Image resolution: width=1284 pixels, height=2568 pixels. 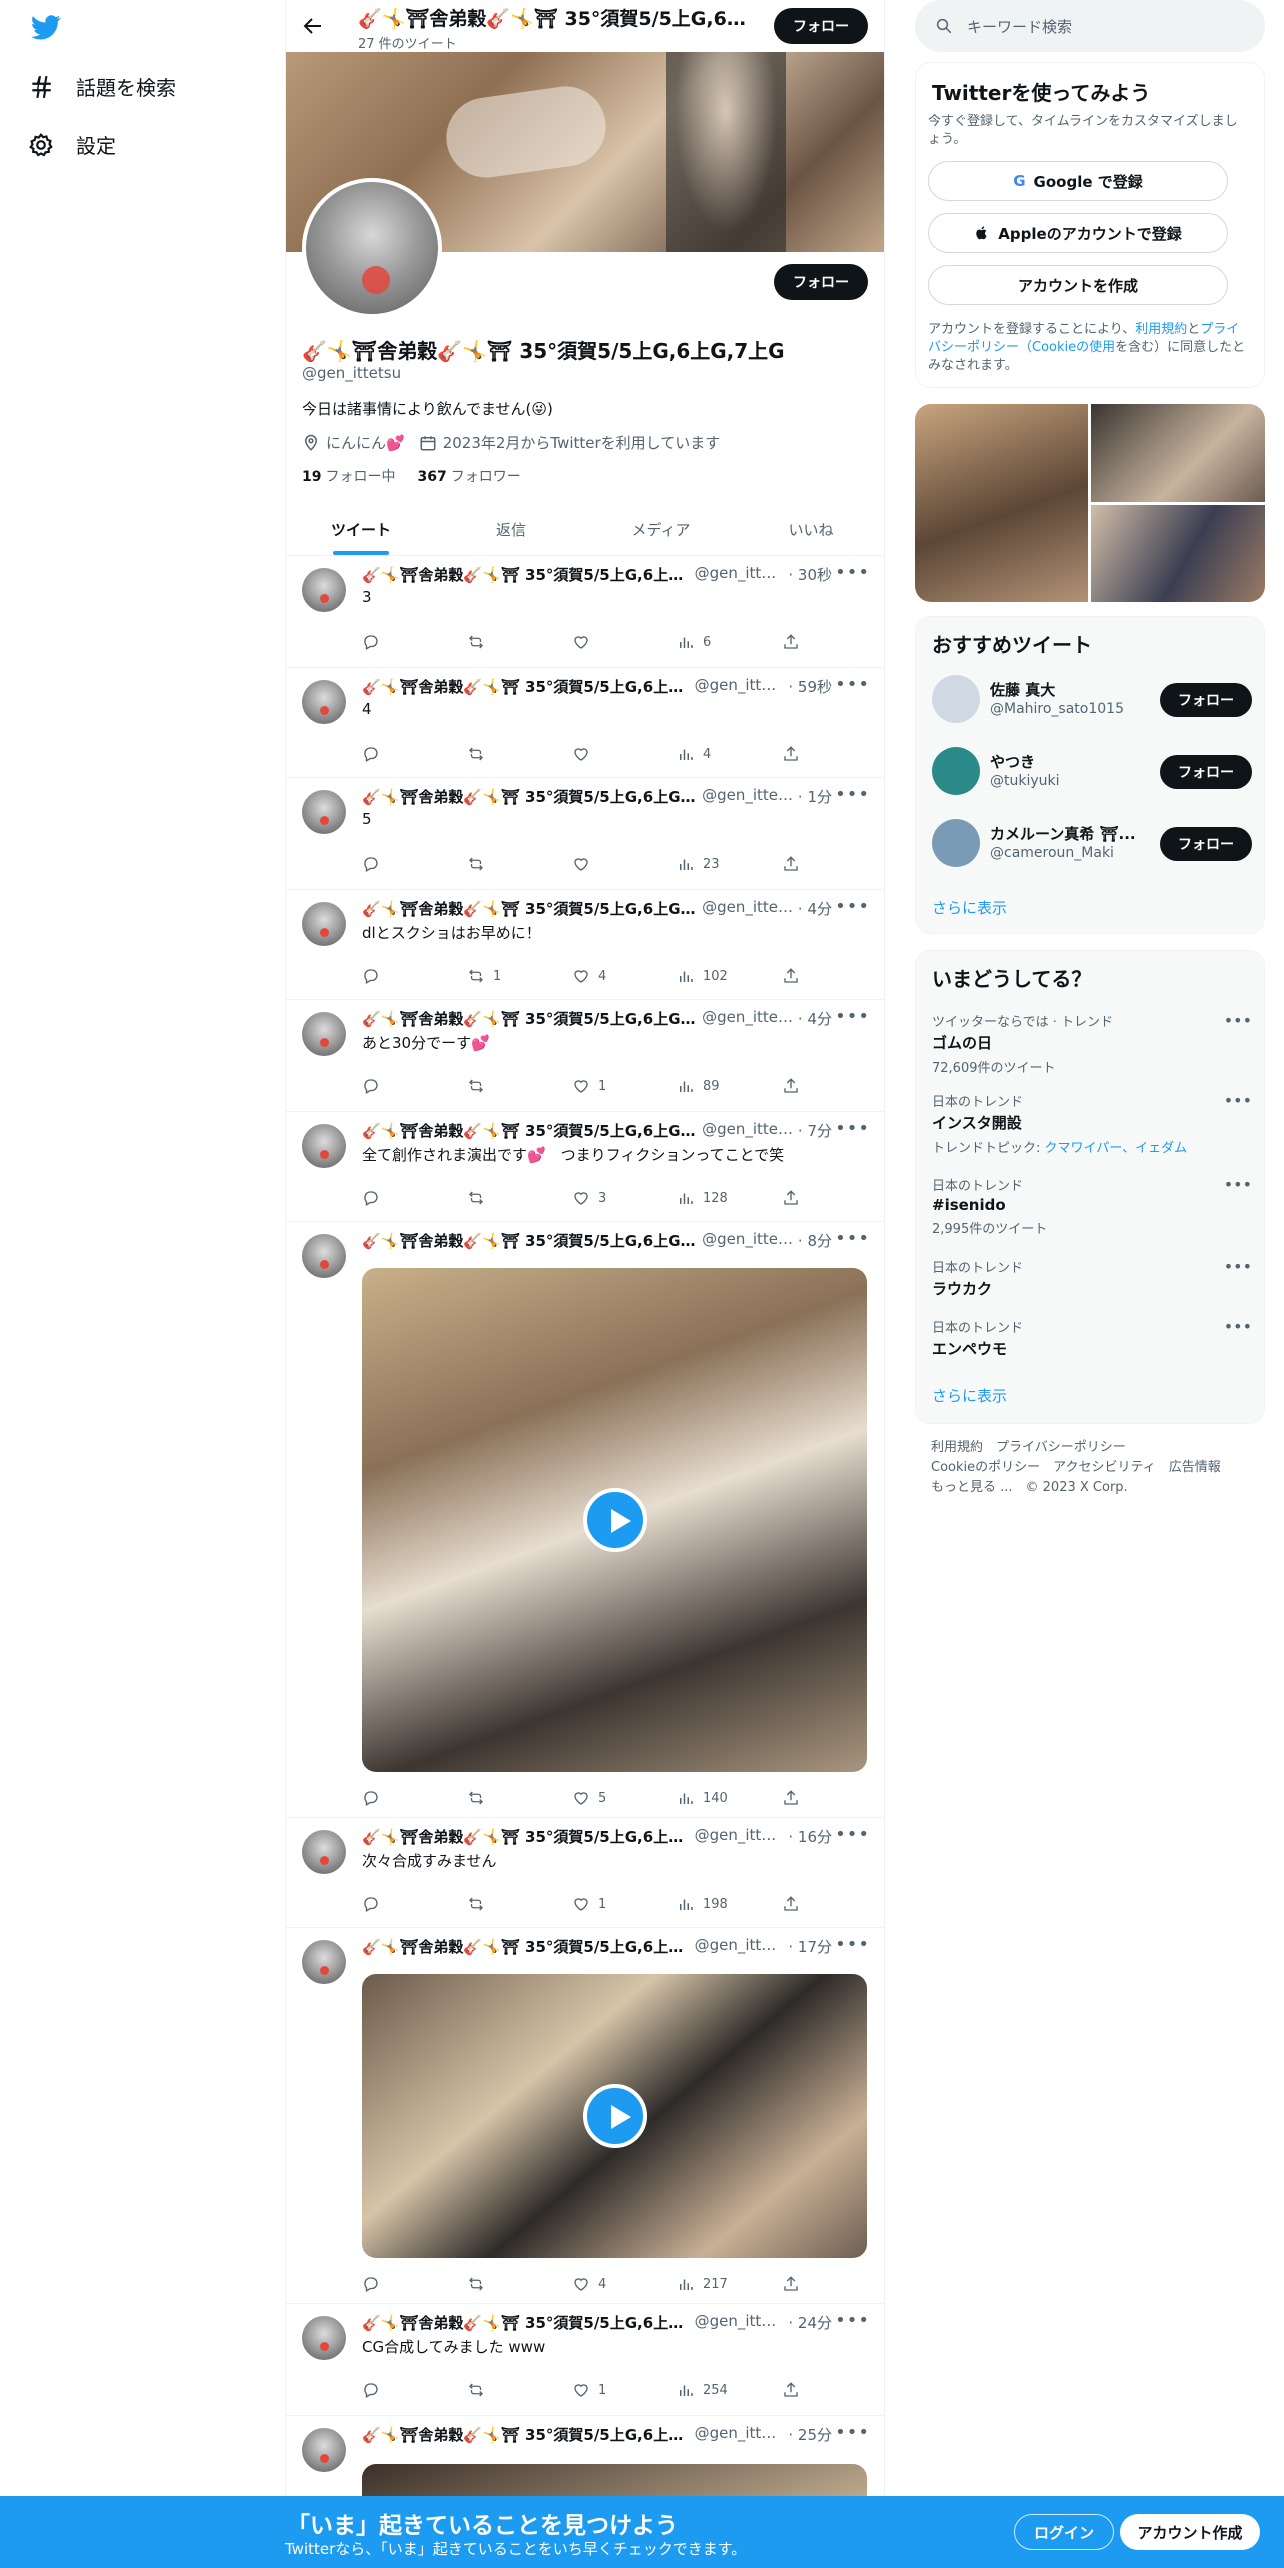 I want to click on trend-topics-links: クマワイパー、イェダム, so click(x=1116, y=1148).